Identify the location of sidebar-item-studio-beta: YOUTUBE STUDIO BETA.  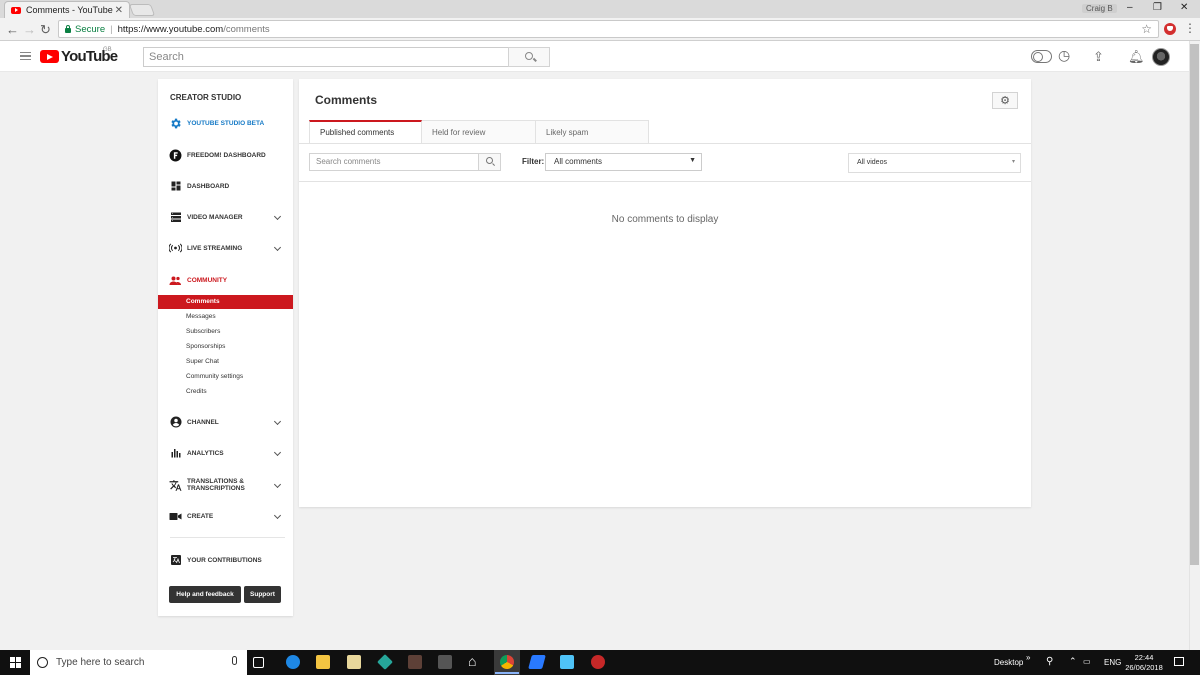
(225, 123).